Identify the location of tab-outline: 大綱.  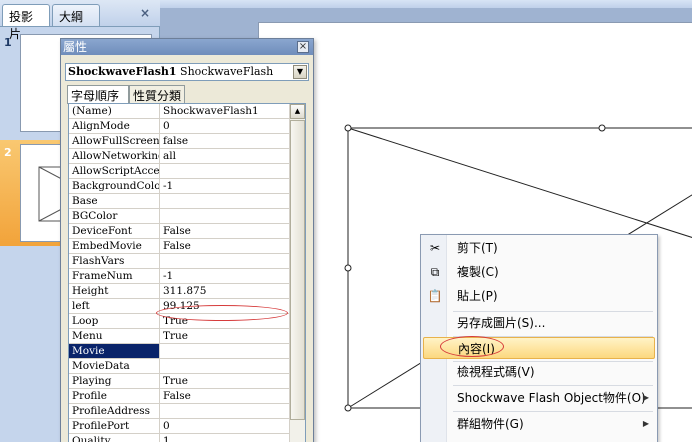
(76, 15).